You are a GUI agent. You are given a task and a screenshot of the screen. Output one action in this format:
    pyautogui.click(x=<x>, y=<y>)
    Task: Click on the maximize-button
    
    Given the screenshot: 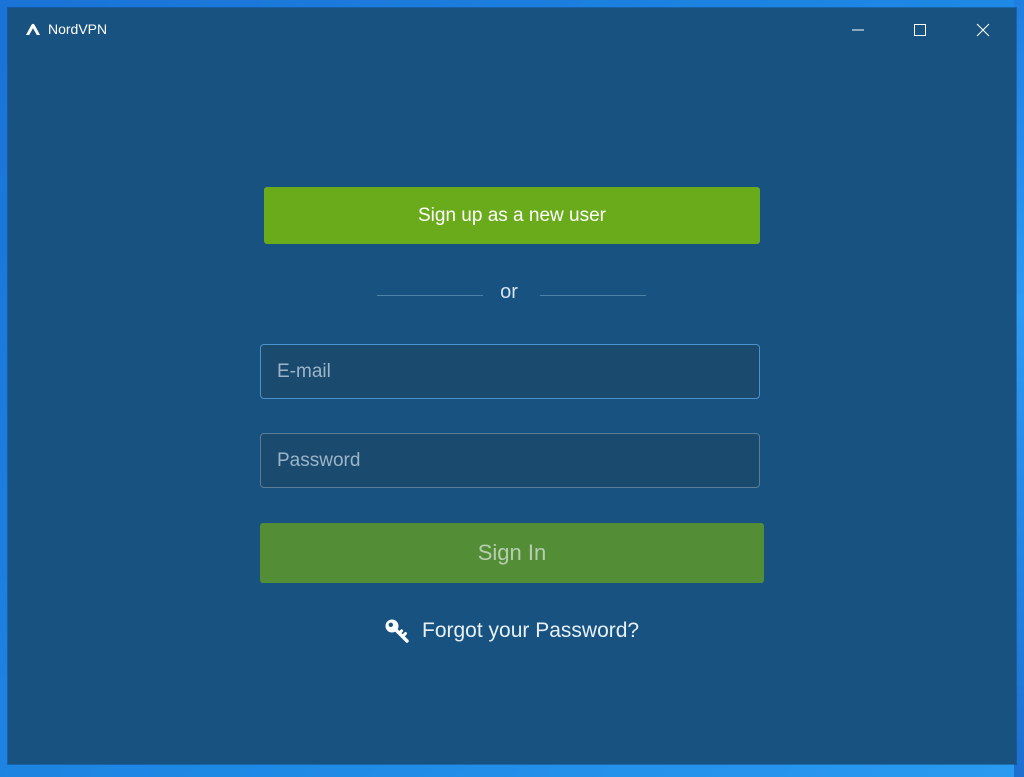 What is the action you would take?
    pyautogui.click(x=920, y=30)
    